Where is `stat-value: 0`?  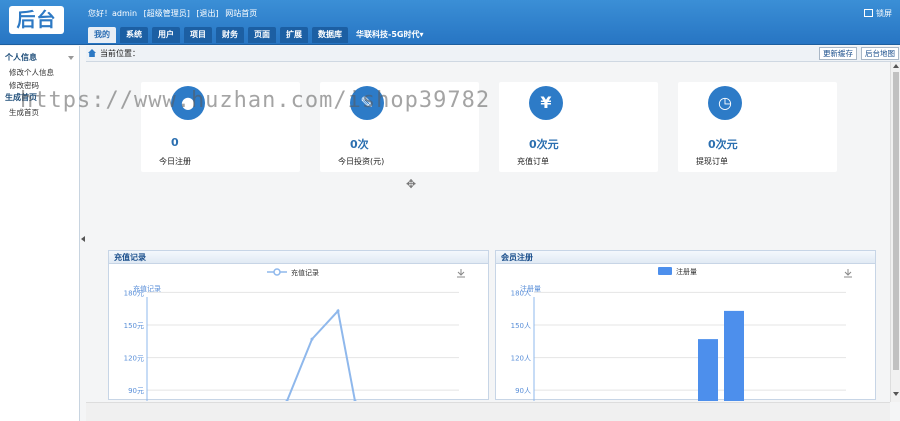 stat-value: 0 is located at coordinates (175, 142).